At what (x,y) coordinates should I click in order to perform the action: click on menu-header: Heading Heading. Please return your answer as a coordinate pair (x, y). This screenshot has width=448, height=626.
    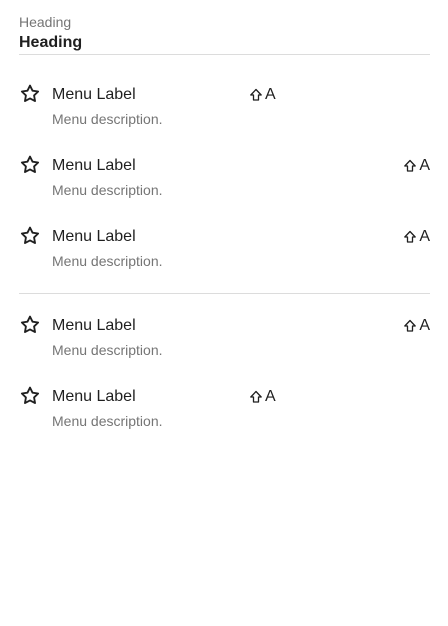
    Looking at the image, I should click on (224, 27).